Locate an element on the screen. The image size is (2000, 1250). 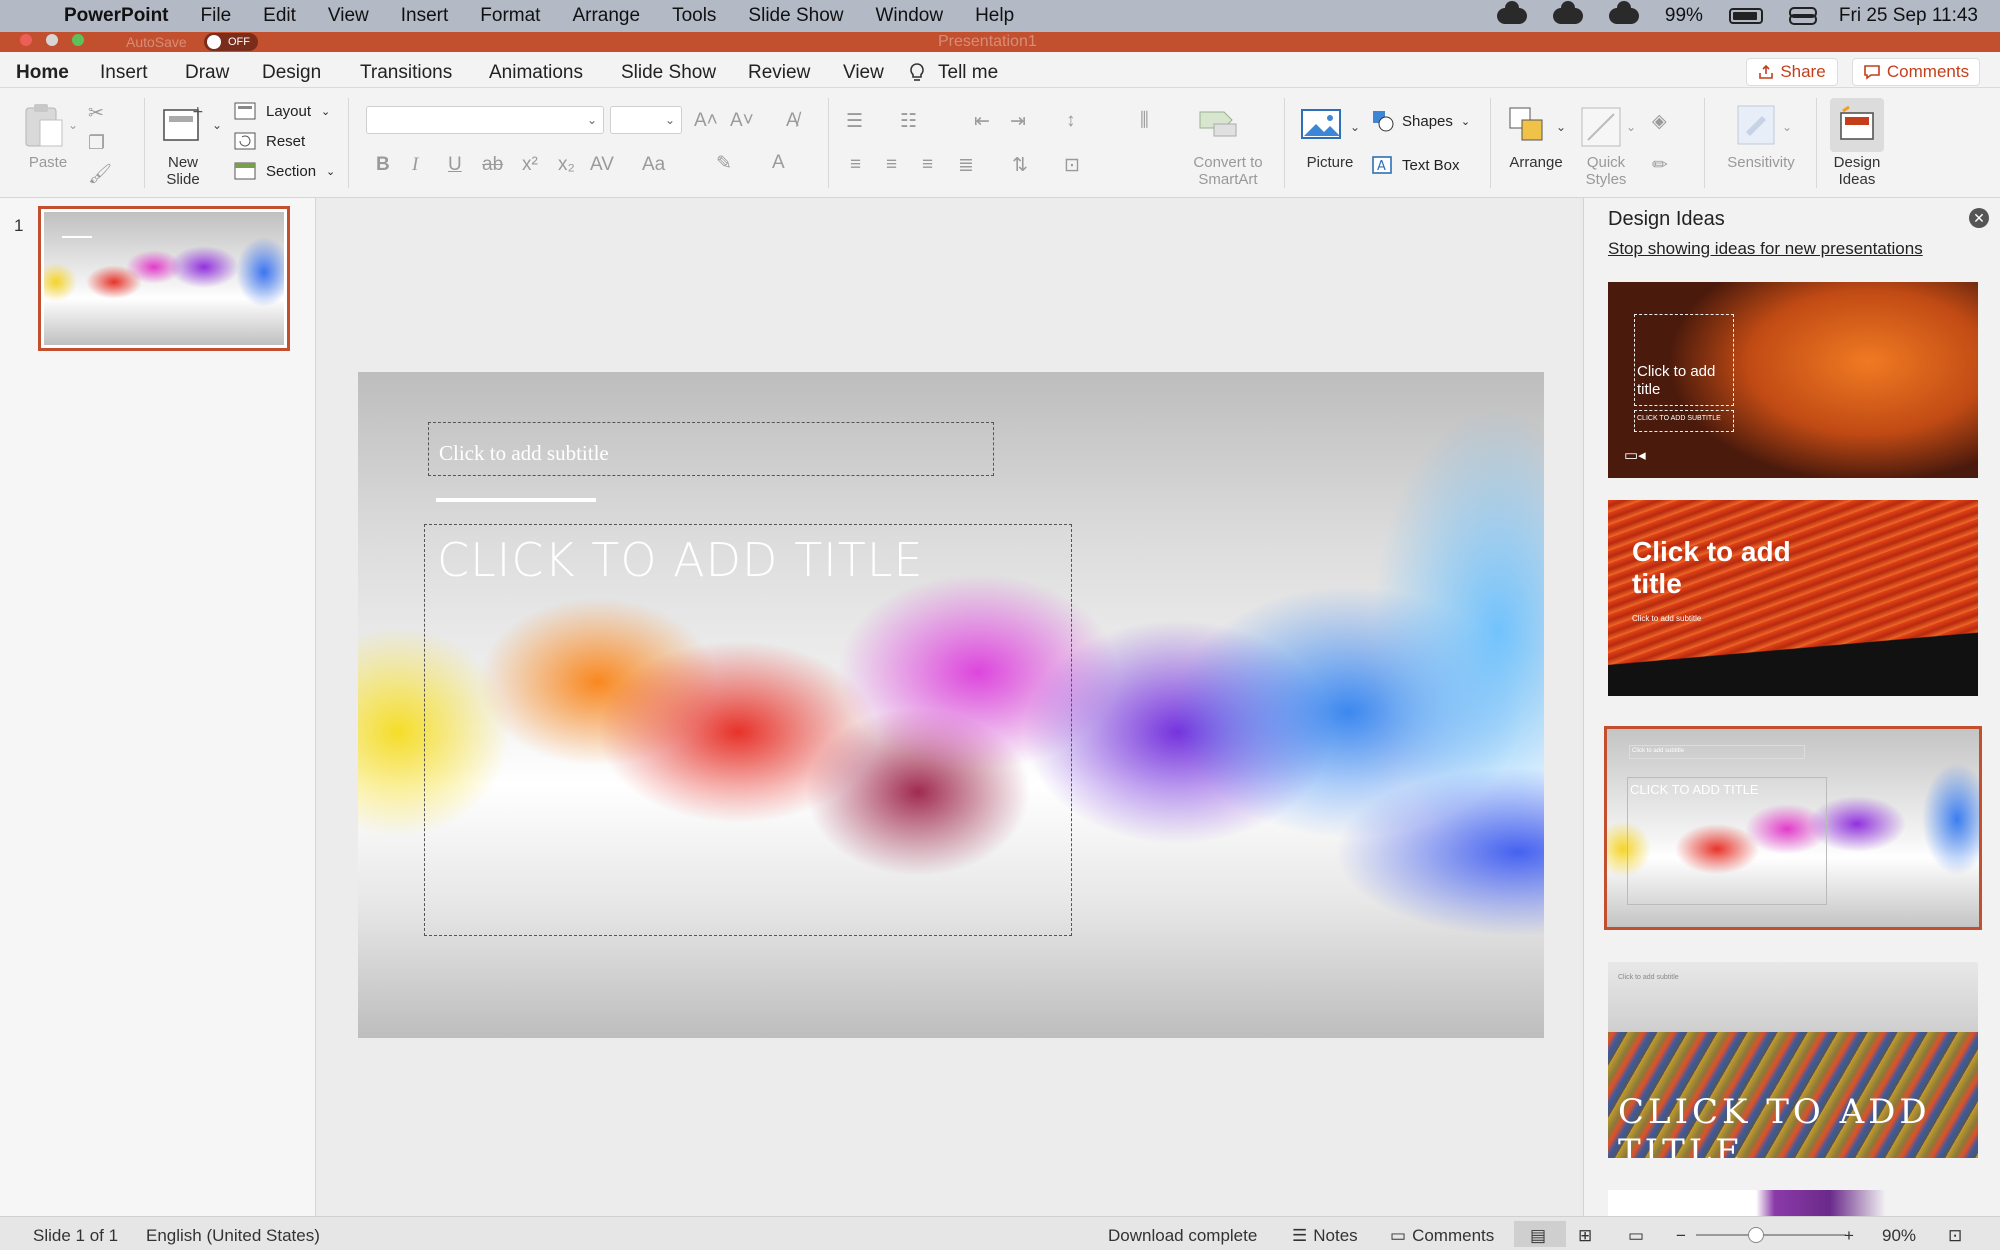
align-text-icon: ⊡ is located at coordinates (1072, 165).